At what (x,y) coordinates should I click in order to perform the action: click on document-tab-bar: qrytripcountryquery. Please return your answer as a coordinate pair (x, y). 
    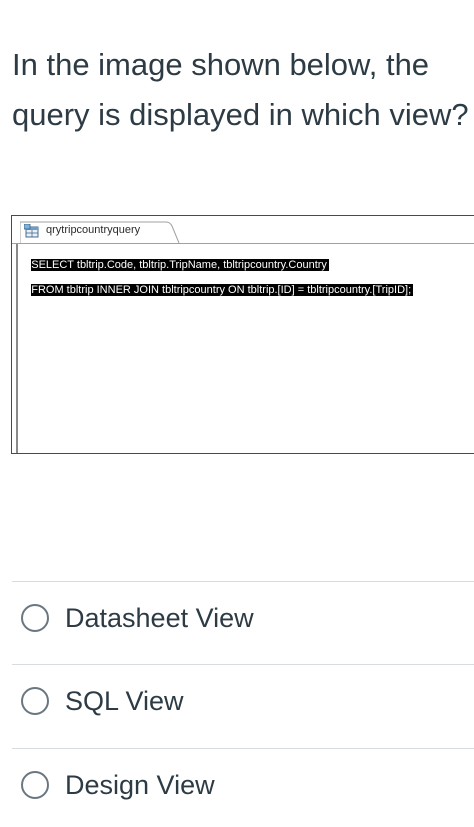
    Looking at the image, I should click on (243, 230).